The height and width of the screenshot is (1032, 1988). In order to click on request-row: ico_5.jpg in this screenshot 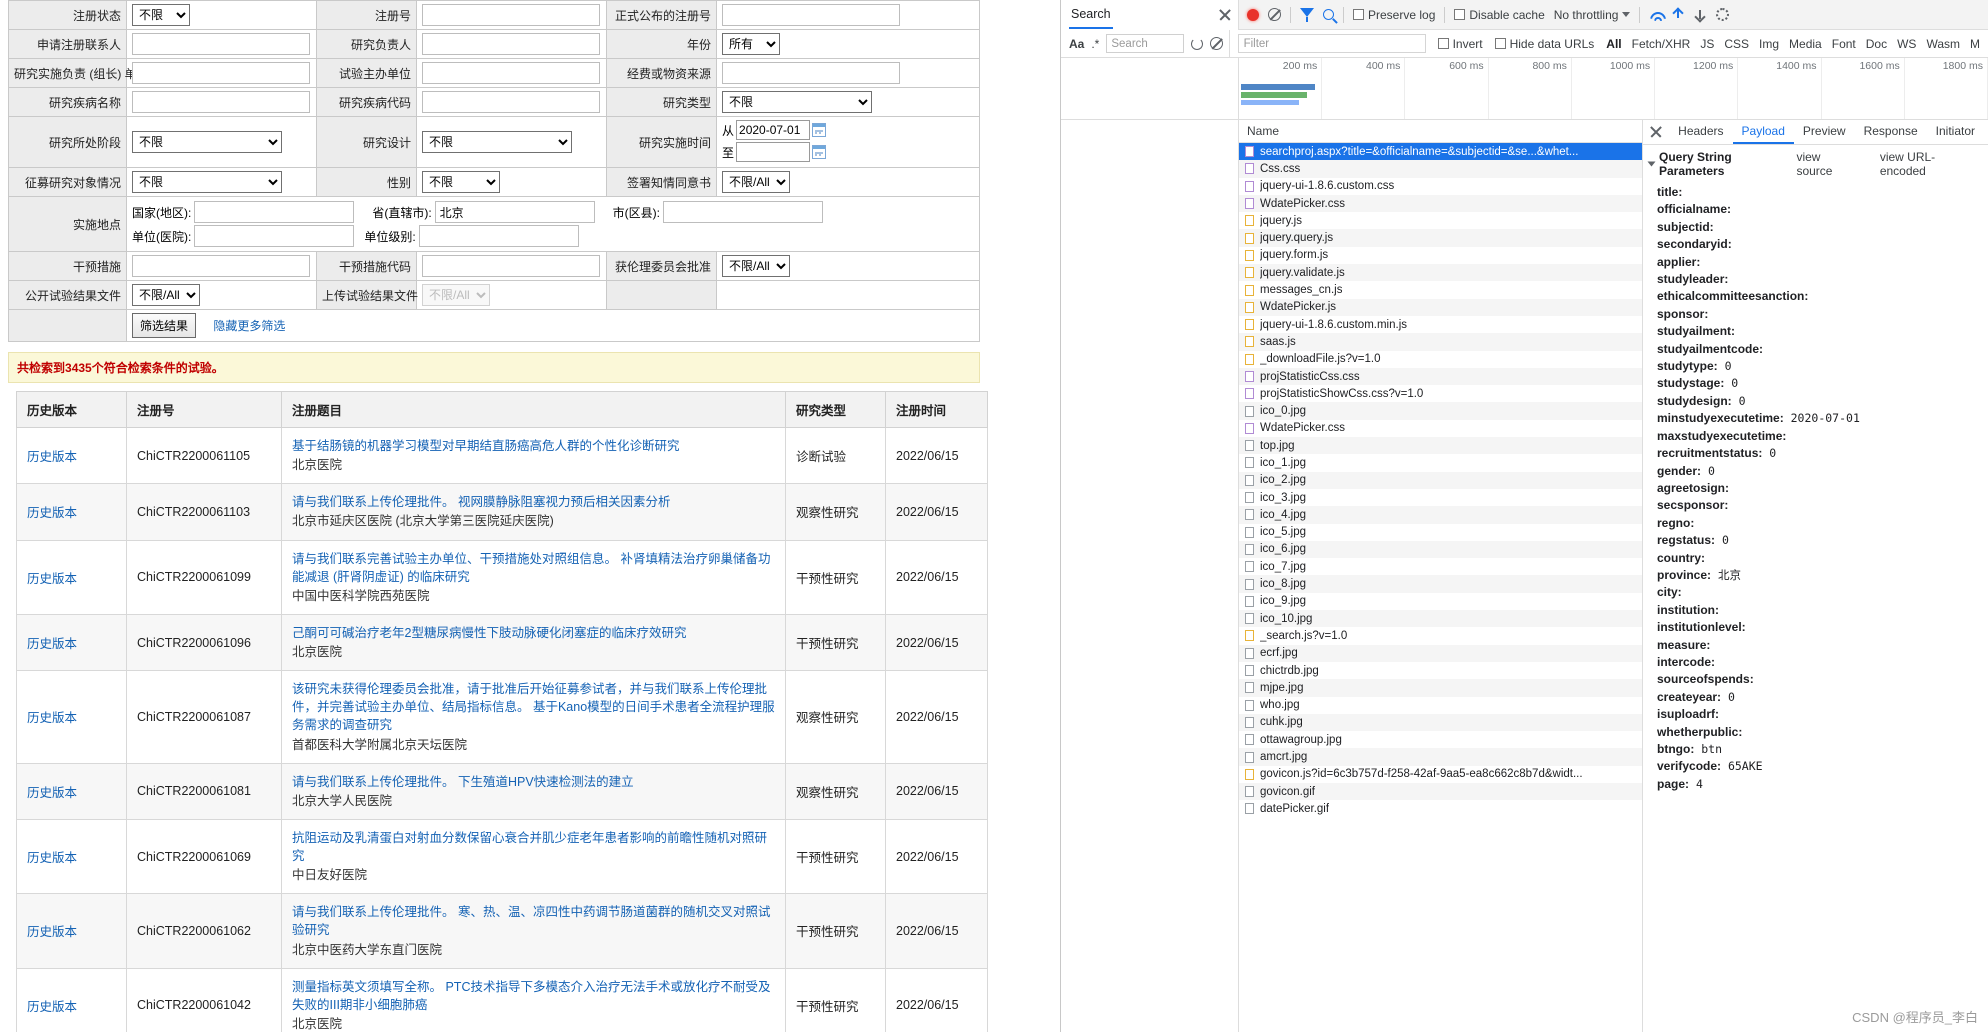, I will do `click(1440, 532)`.